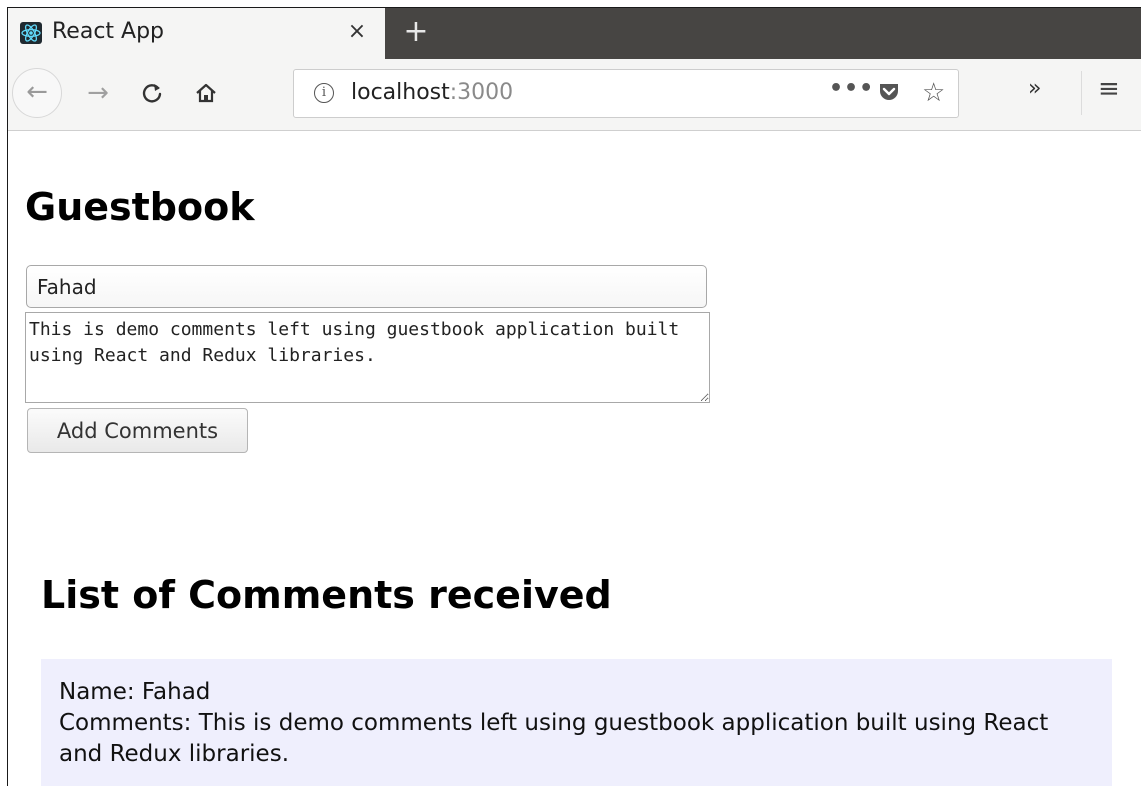 Image resolution: width=1141 pixels, height=786 pixels. I want to click on close-tab-icon: ×, so click(357, 32).